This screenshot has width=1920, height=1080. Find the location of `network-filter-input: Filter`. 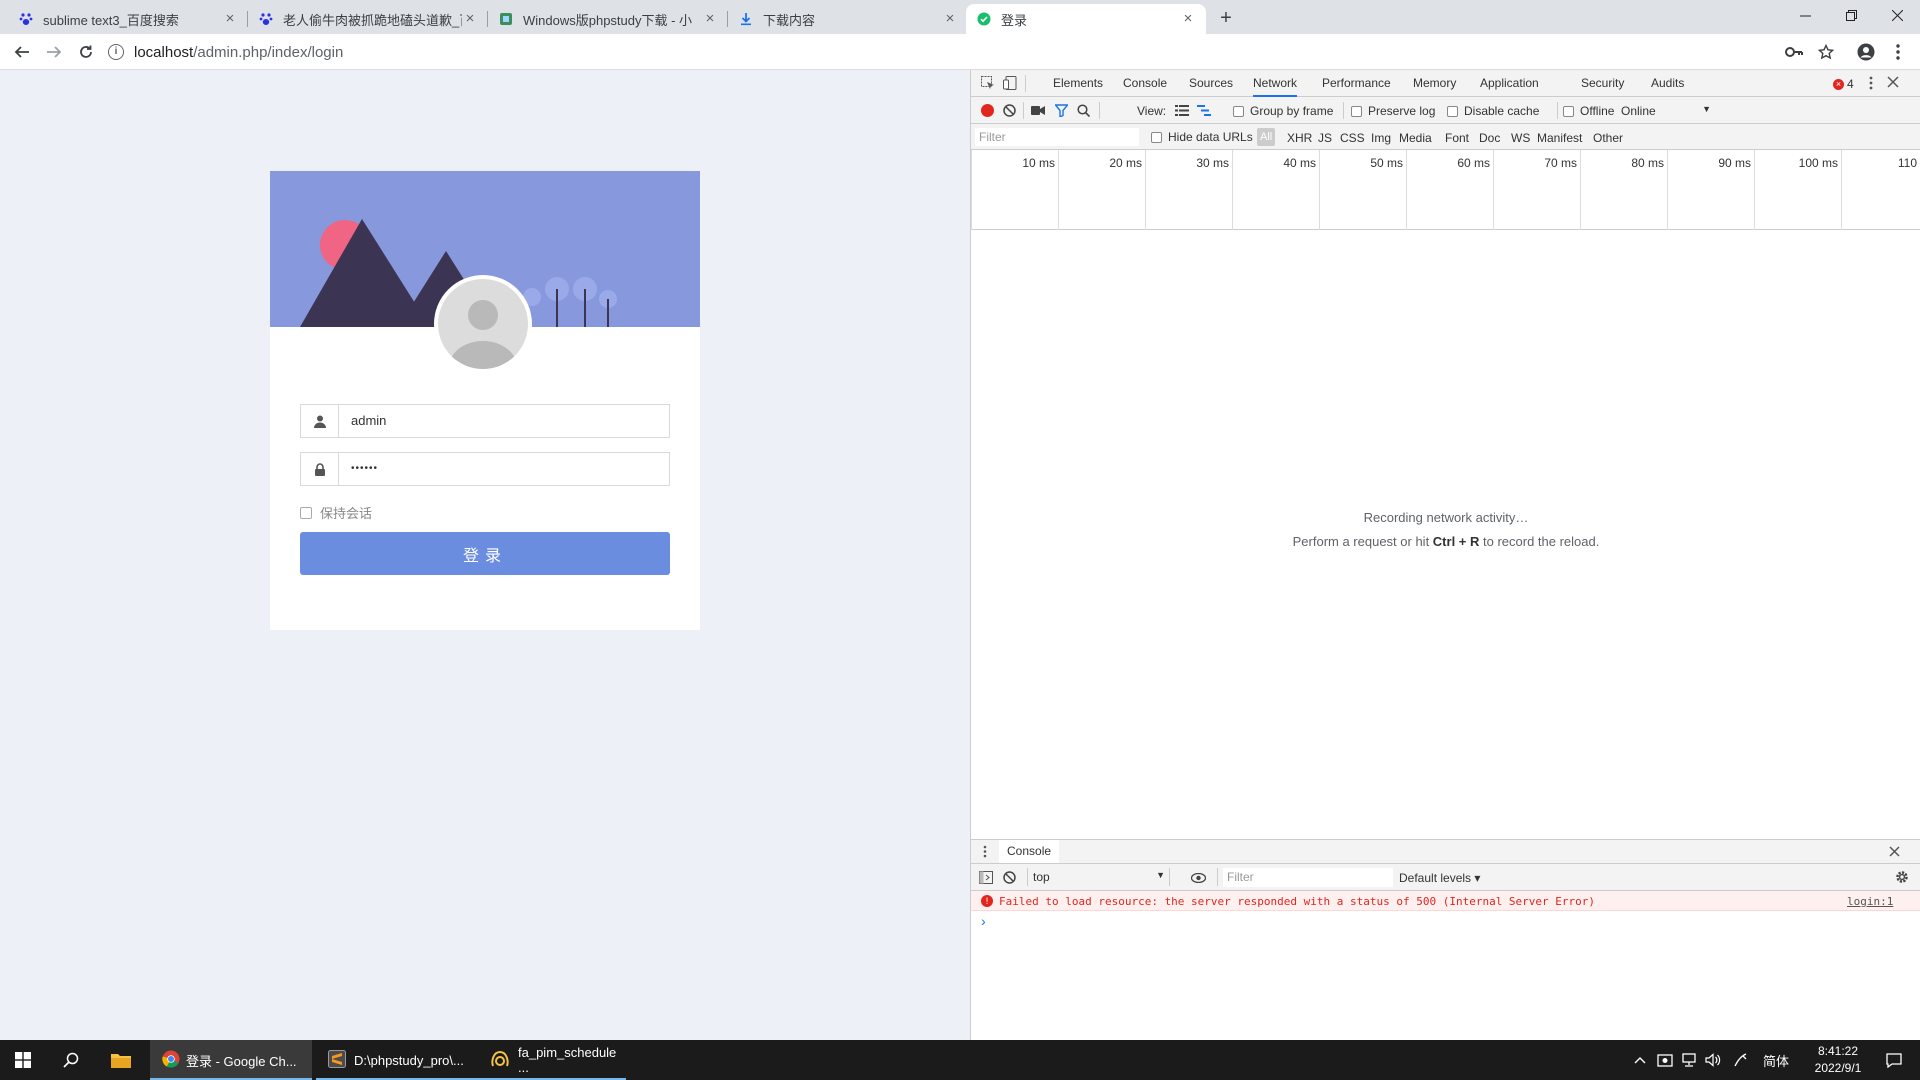

network-filter-input: Filter is located at coordinates (1057, 137).